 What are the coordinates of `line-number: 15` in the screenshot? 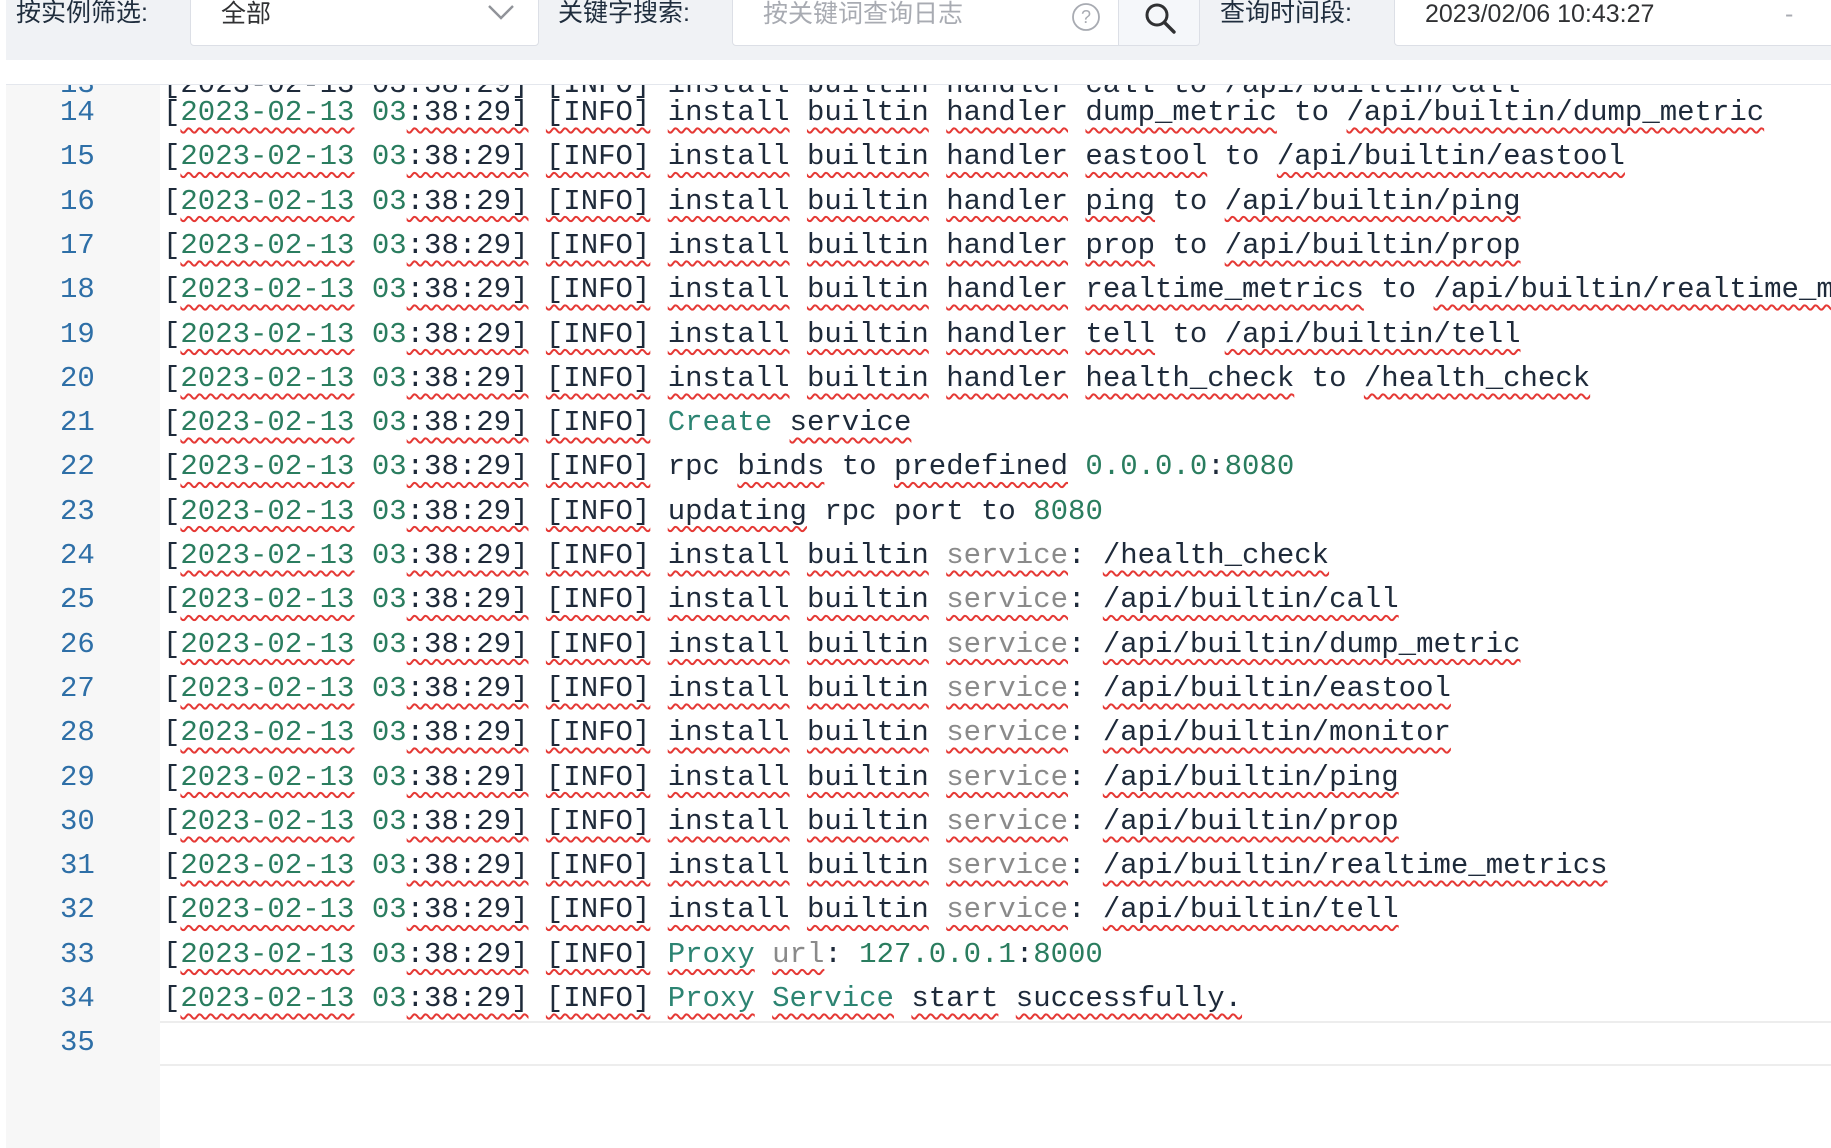 It's located at (77, 157).